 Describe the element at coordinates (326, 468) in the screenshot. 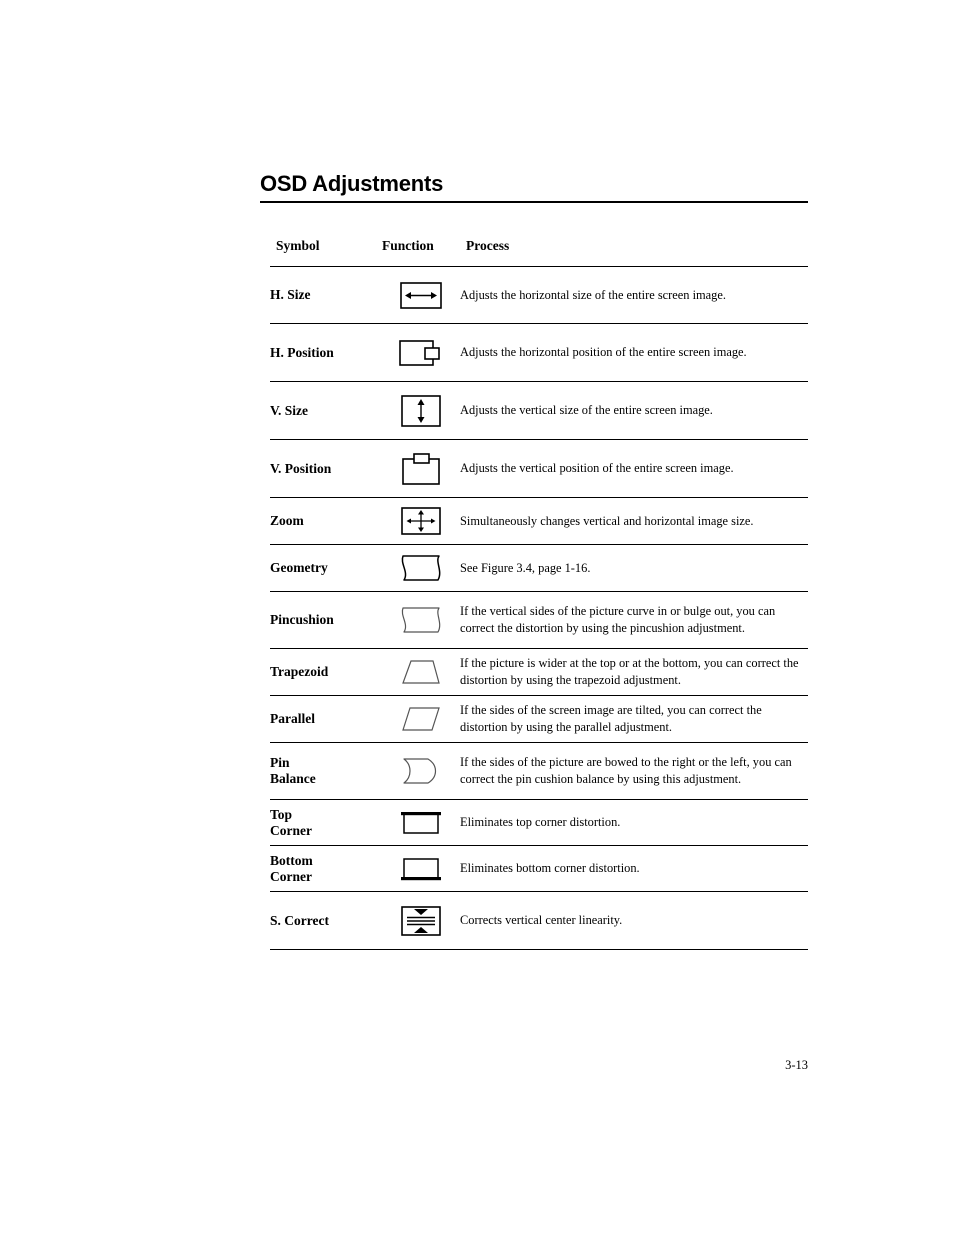

I see `row-symbol-label: V. Position` at that location.